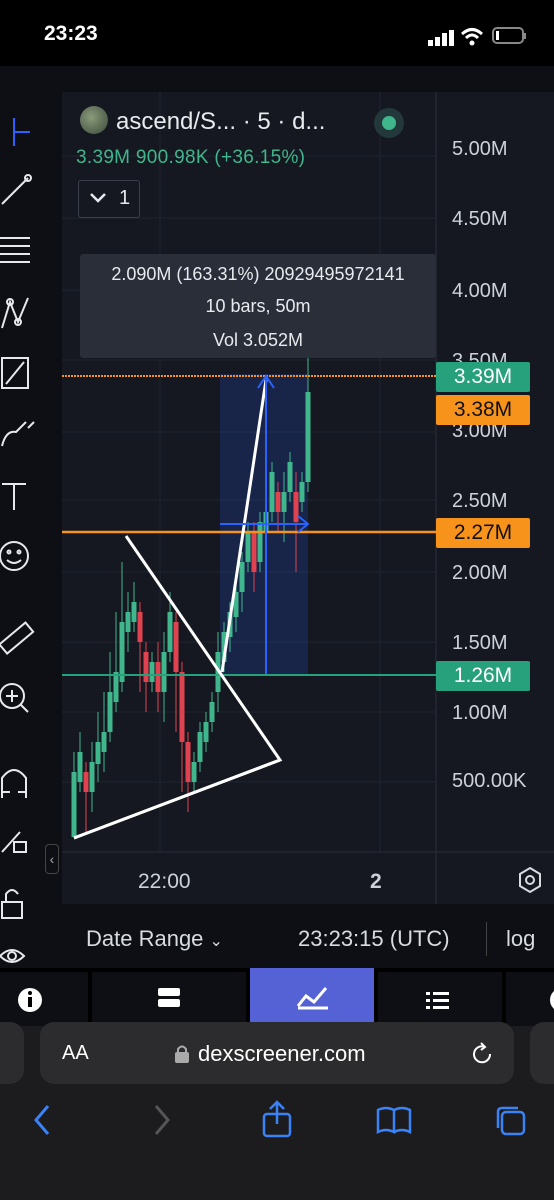 The image size is (554, 1200). I want to click on indicator-count: 1, so click(125, 198).